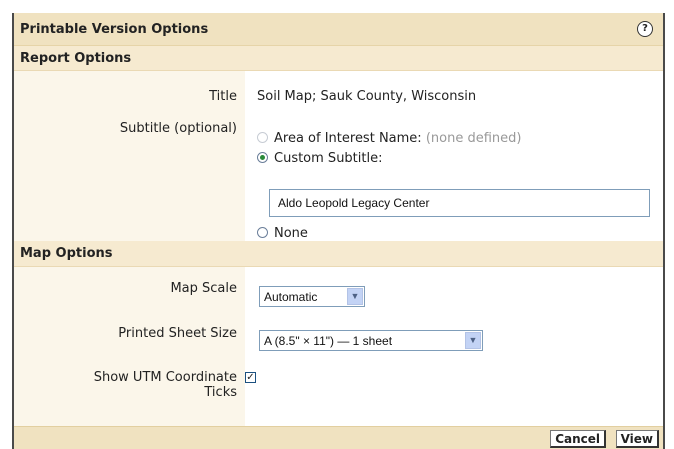 The width and height of the screenshot is (674, 449). I want to click on help-icon: ?, so click(645, 29).